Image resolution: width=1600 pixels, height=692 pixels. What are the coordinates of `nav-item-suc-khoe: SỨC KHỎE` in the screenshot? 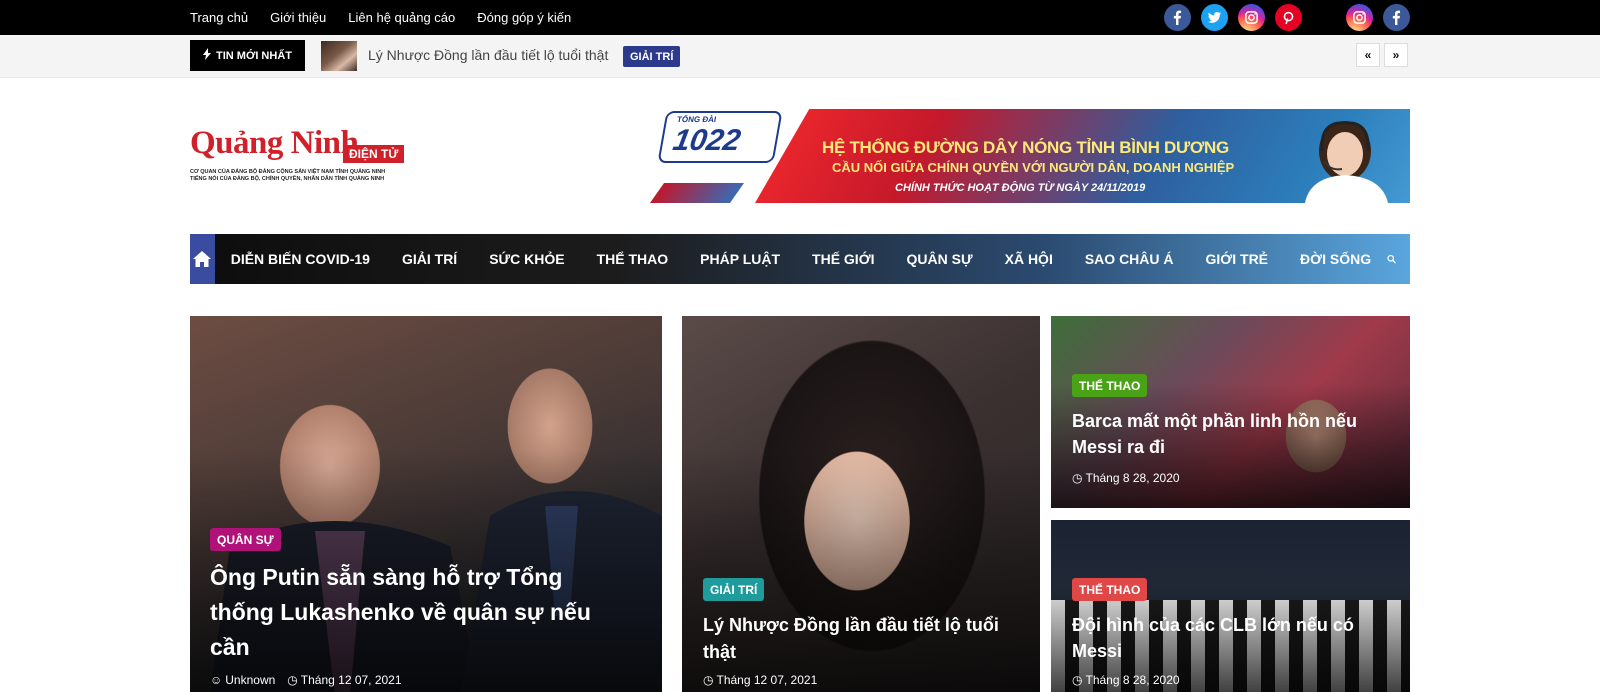 It's located at (526, 259).